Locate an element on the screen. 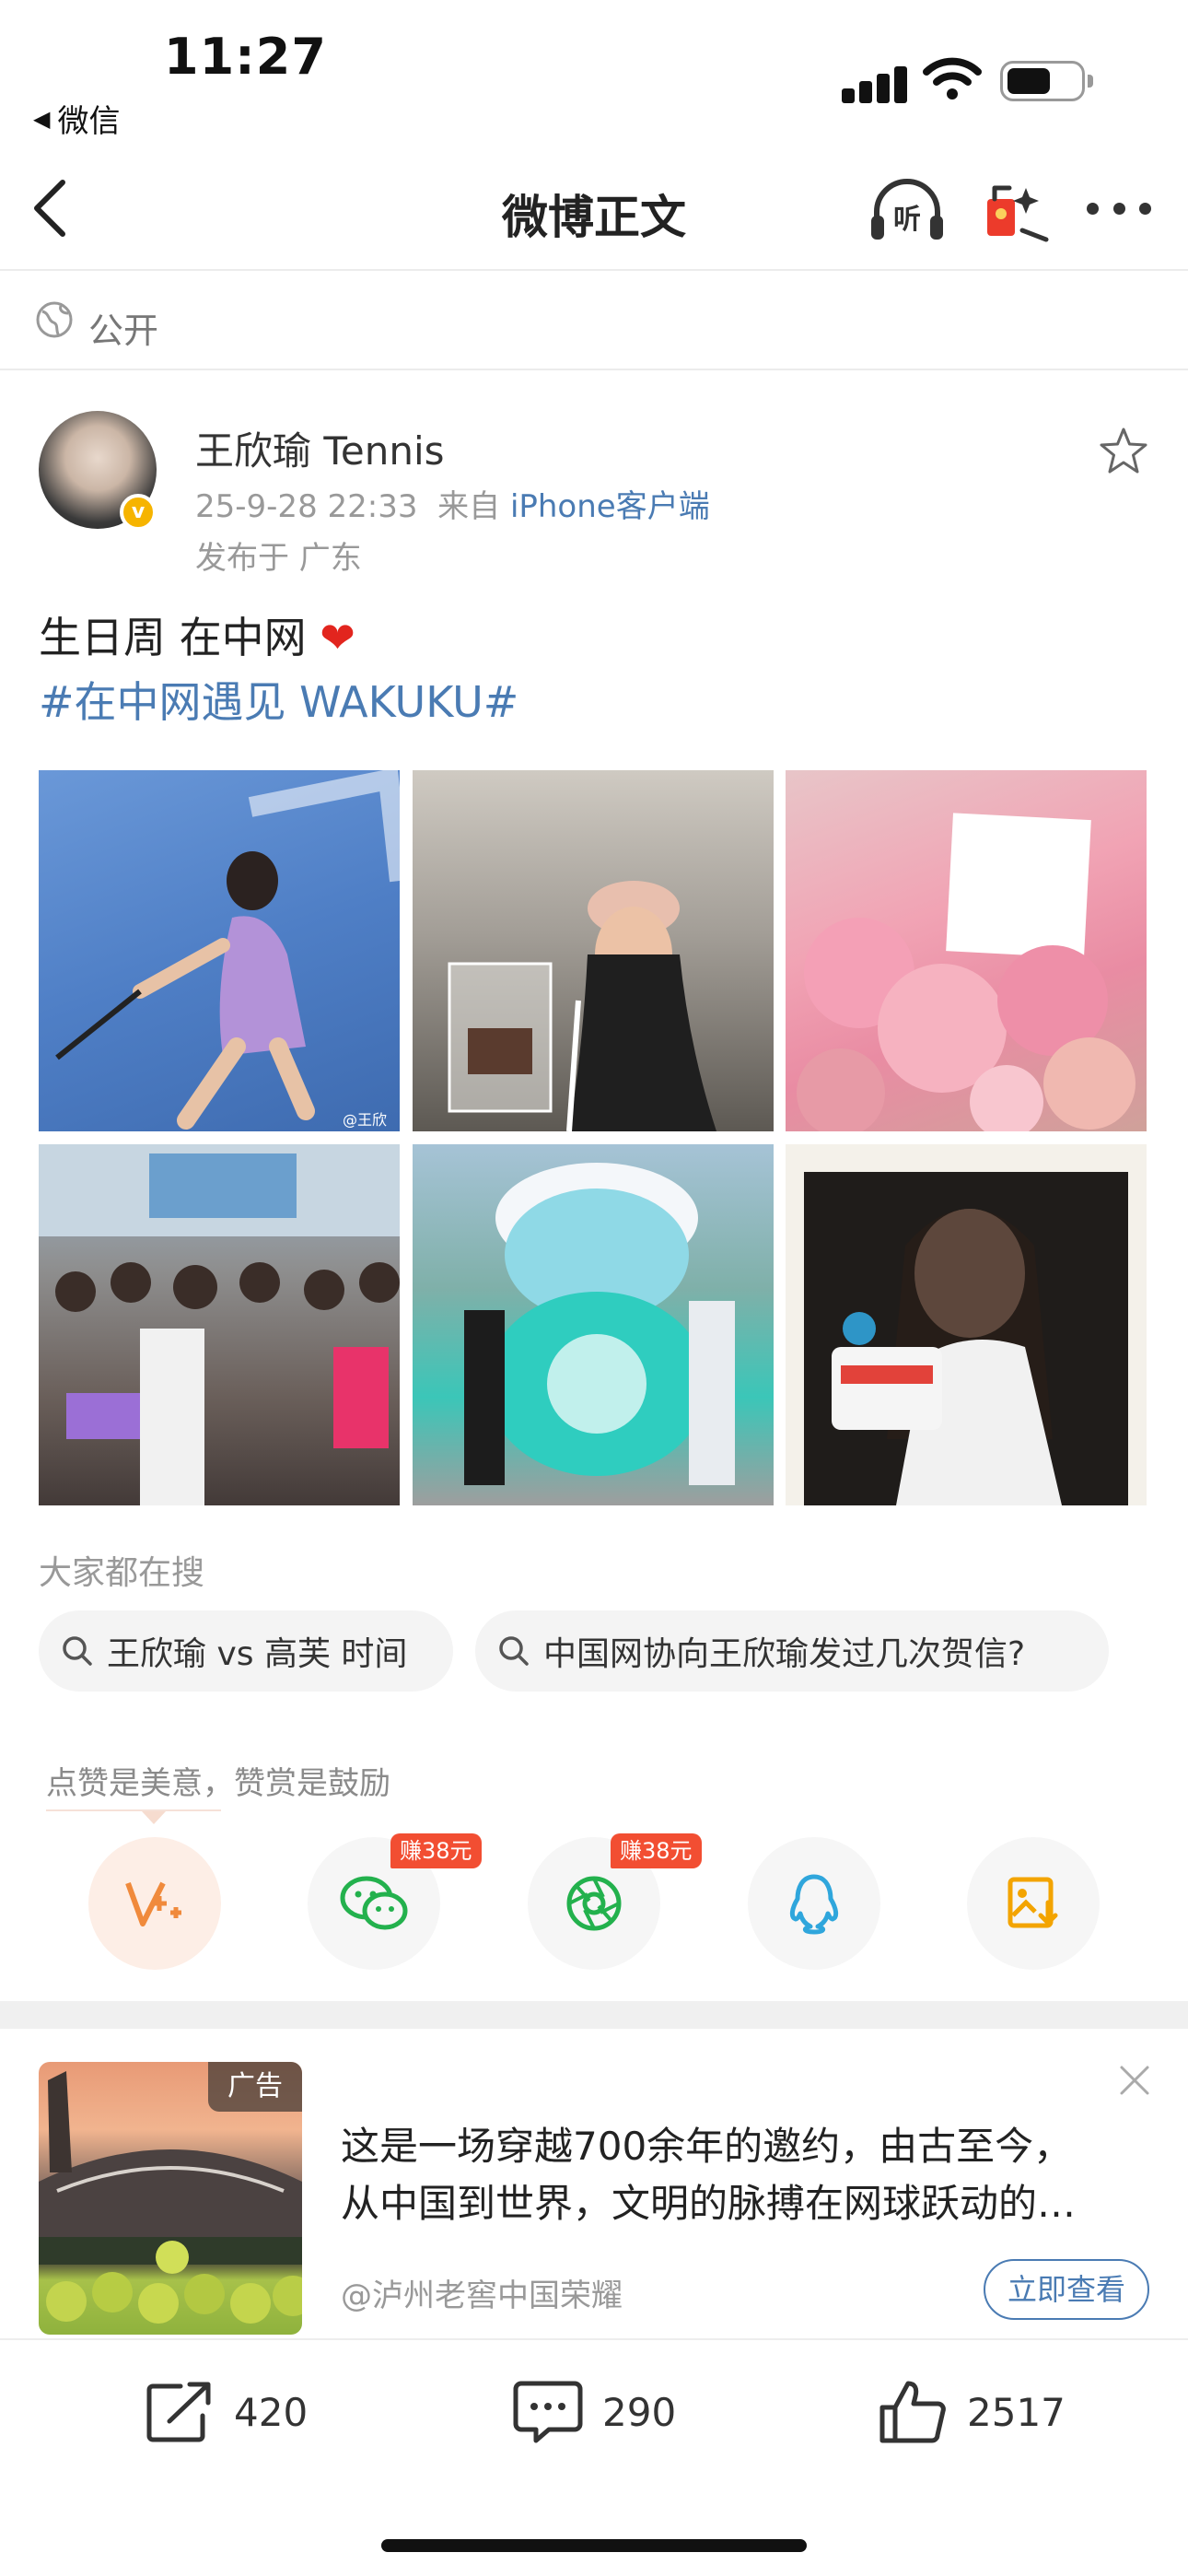 The width and height of the screenshot is (1188, 2576). share-qq-button is located at coordinates (814, 1904).